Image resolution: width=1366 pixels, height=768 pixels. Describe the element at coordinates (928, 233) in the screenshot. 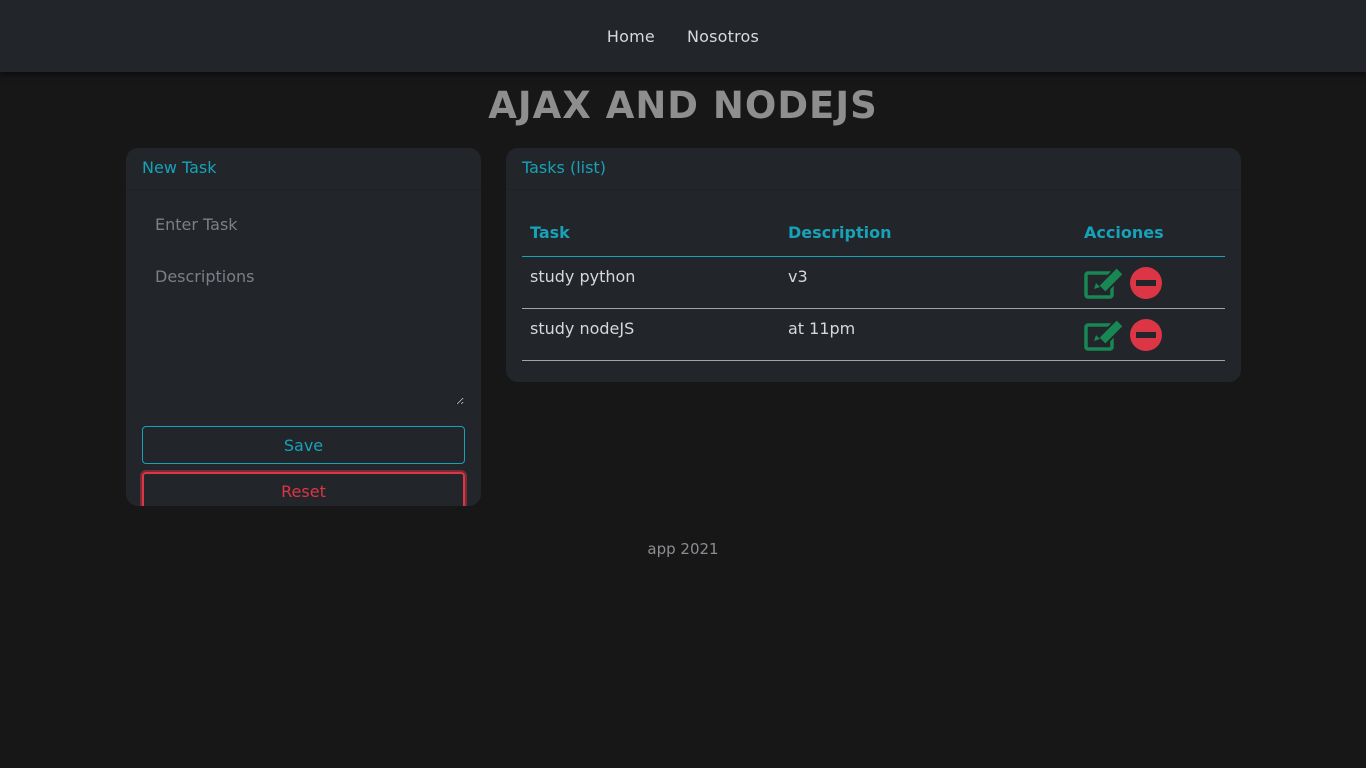

I see `column-header-description: Description` at that location.